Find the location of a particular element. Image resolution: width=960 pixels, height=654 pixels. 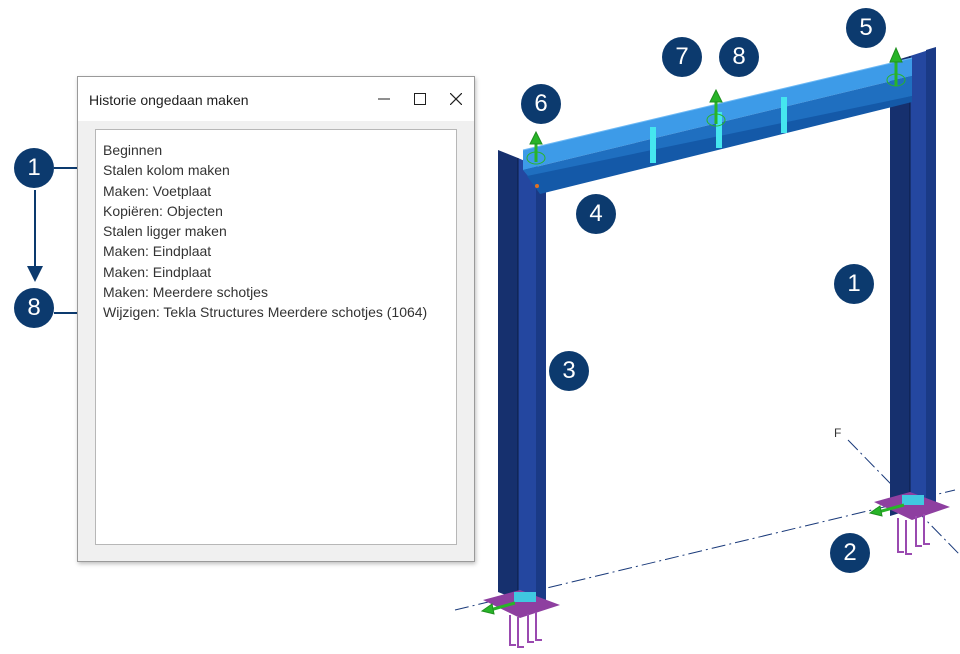

list-item: Stalen kolom maken is located at coordinates (279, 170).